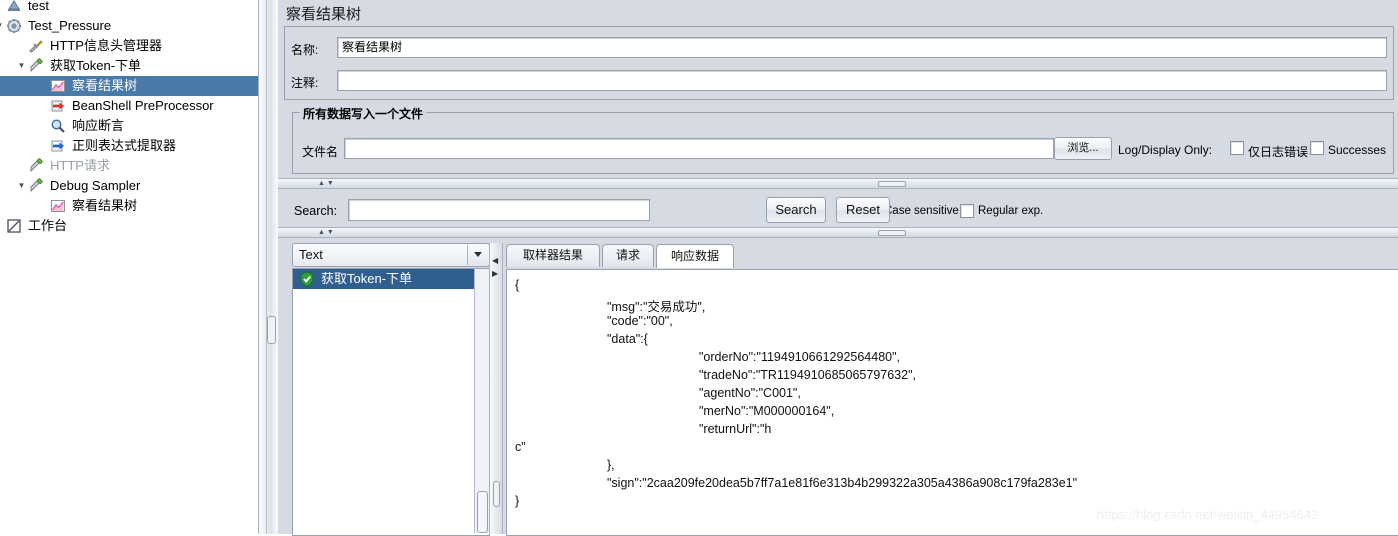 This screenshot has width=1398, height=536. Describe the element at coordinates (129, 166) in the screenshot. I see `tree-item-8: HTTP请求` at that location.